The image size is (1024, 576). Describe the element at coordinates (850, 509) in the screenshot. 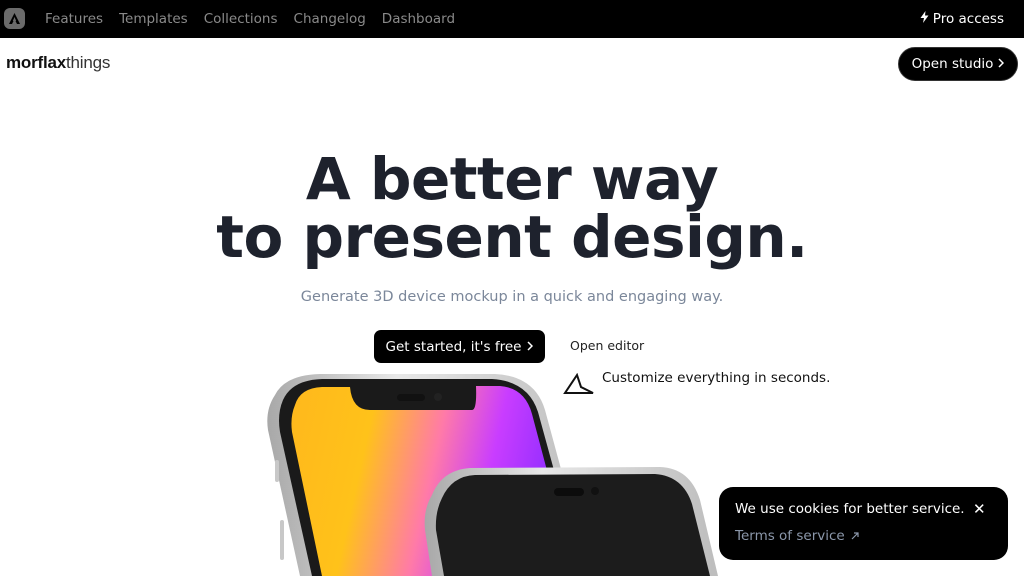

I see `cookie-message: We use cookies for better service.` at that location.